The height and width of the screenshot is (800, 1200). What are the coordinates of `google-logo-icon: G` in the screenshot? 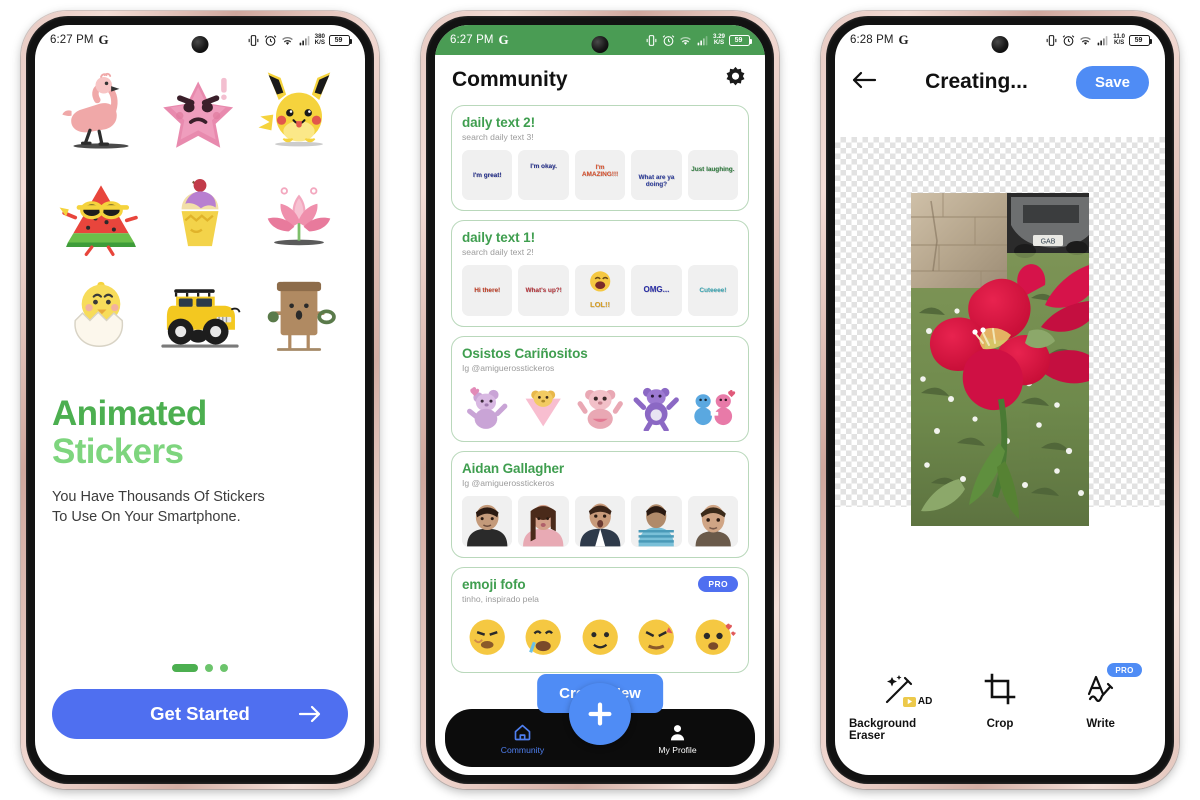 It's located at (503, 39).